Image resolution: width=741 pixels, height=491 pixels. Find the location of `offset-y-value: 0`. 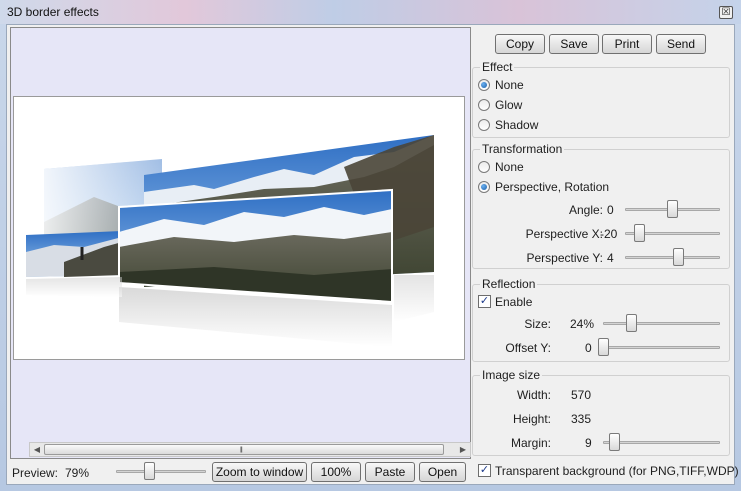

offset-y-value: 0 is located at coordinates (588, 348).